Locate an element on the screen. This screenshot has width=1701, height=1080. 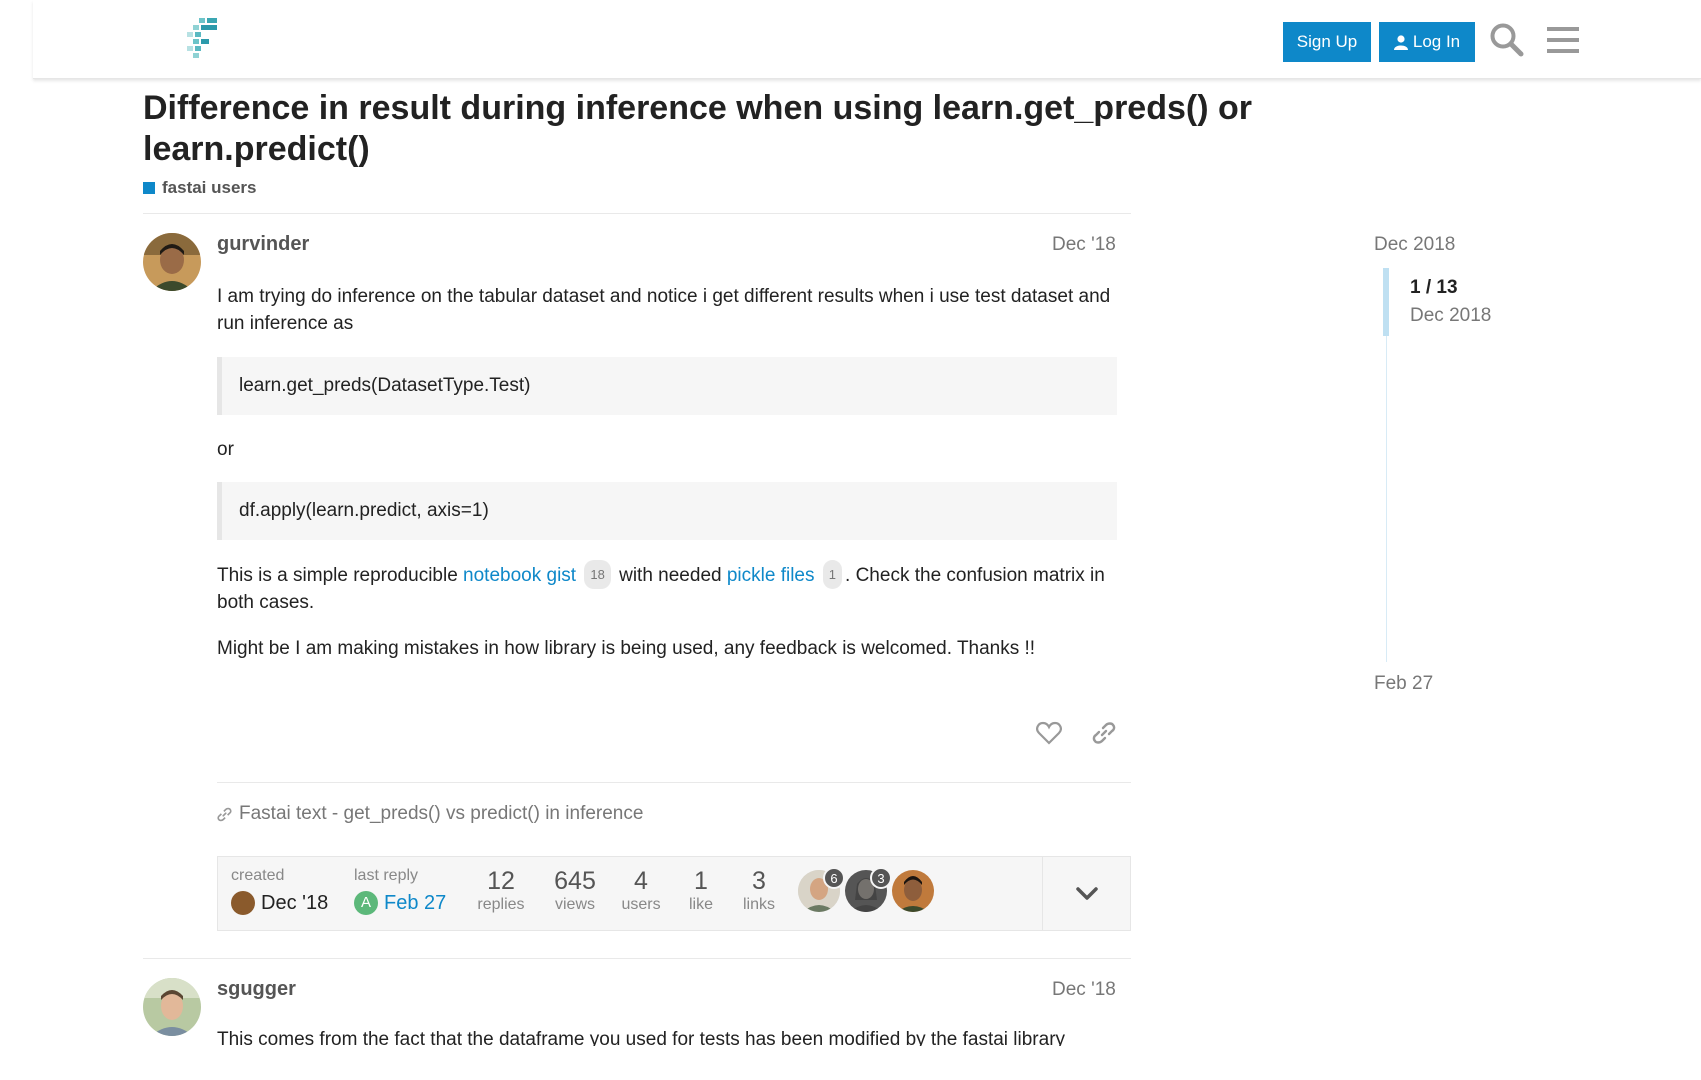
title-divider is located at coordinates (637, 213).